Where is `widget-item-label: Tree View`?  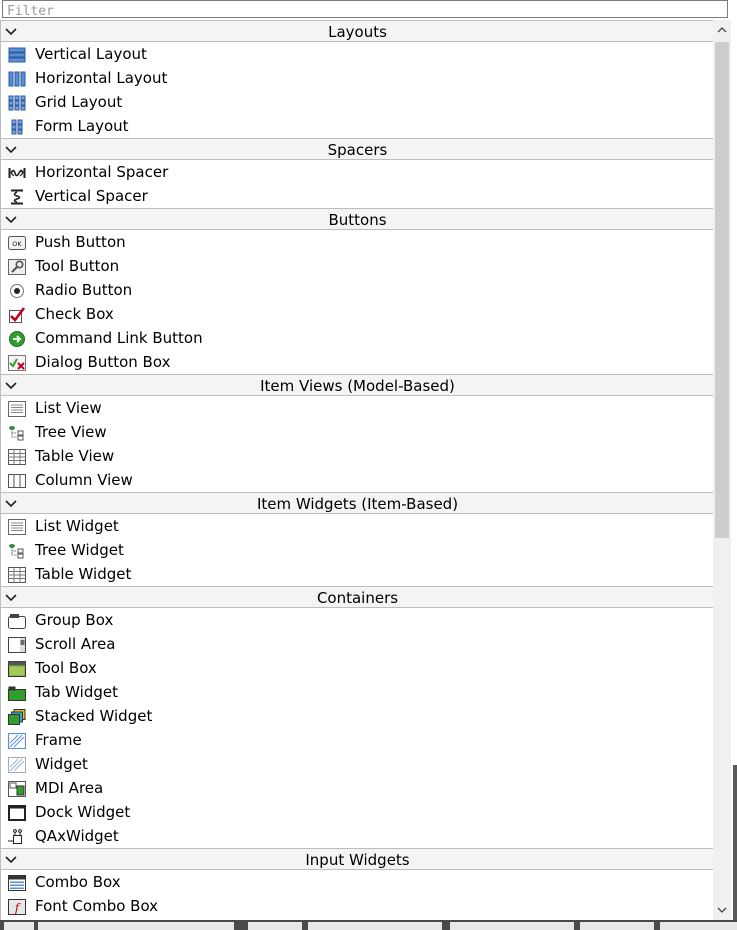
widget-item-label: Tree View is located at coordinates (71, 432).